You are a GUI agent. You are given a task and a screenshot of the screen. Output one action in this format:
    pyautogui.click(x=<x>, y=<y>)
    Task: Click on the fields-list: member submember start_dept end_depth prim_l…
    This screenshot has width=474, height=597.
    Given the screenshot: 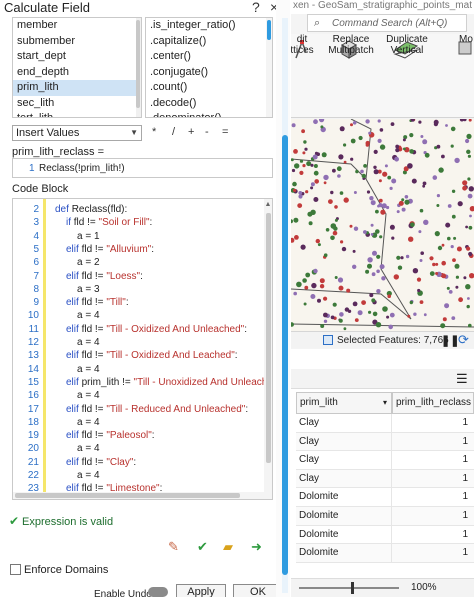 What is the action you would take?
    pyautogui.click(x=77, y=67)
    